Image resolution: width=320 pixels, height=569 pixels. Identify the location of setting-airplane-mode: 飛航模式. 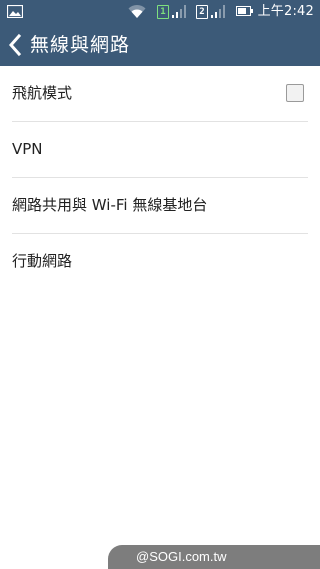
(160, 94).